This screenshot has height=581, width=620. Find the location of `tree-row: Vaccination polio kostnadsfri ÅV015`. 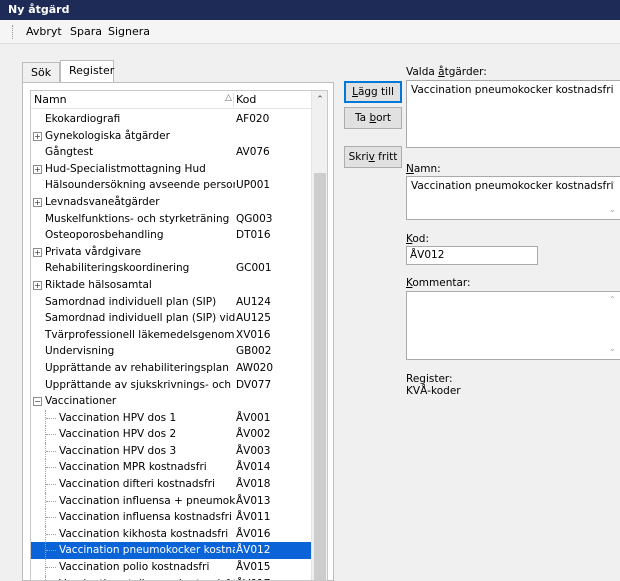

tree-row: Vaccination polio kostnadsfri ÅV015 is located at coordinates (172, 567).